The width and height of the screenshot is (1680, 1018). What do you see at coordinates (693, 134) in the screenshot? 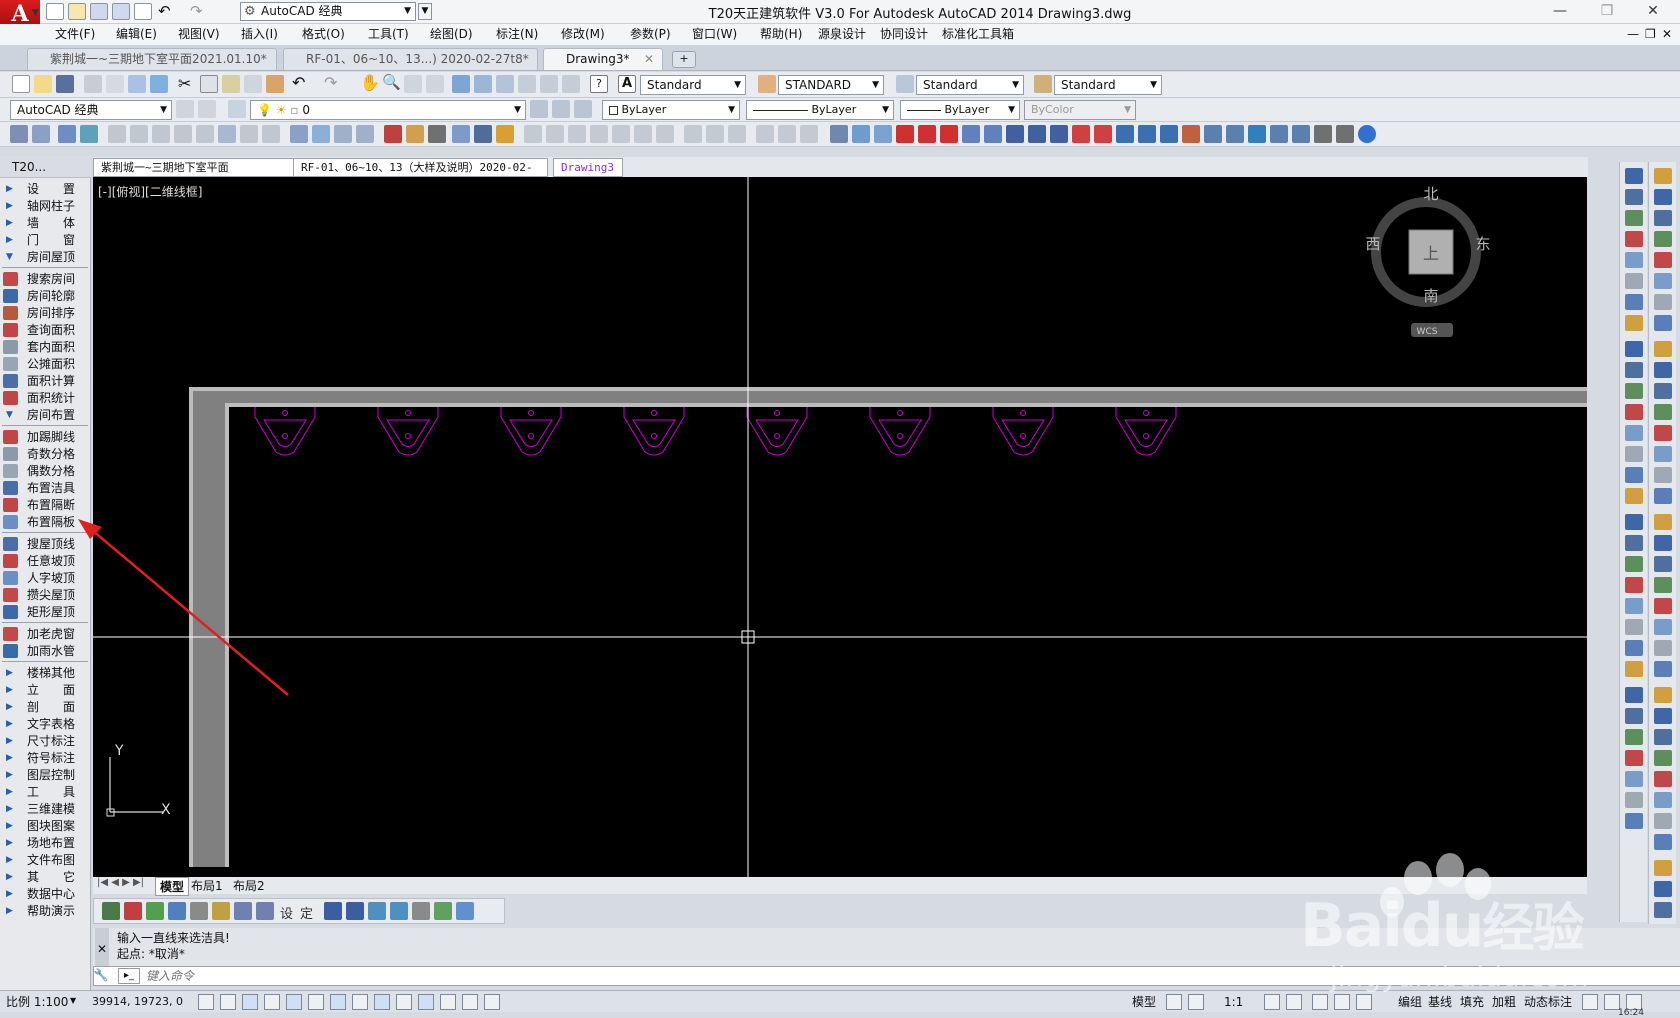
I see `tz-tool-30-icon` at bounding box center [693, 134].